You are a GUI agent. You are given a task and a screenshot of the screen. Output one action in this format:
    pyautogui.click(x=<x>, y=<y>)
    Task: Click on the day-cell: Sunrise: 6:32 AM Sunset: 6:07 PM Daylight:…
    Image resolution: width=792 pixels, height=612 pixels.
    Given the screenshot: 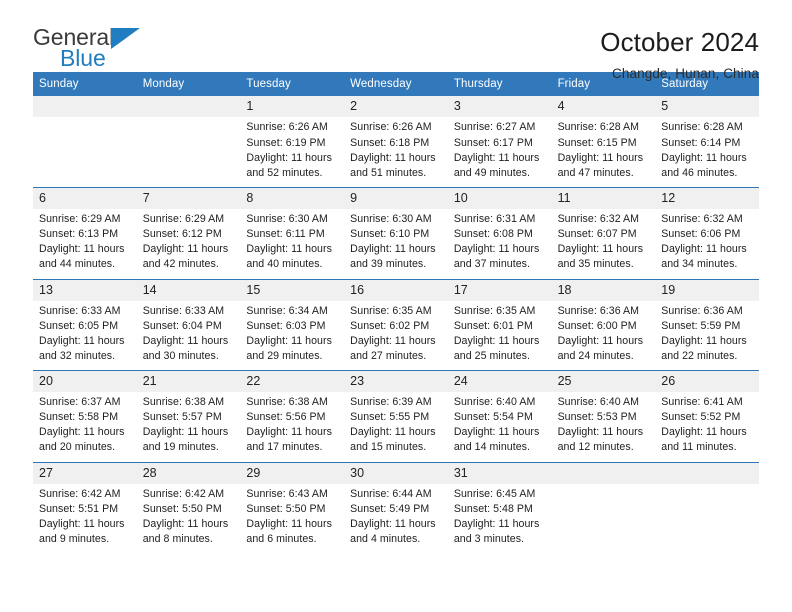 What is the action you would take?
    pyautogui.click(x=604, y=244)
    